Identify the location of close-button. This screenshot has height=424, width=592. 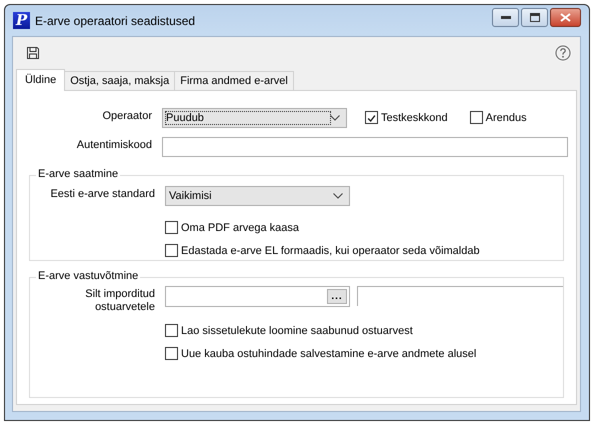
(565, 17).